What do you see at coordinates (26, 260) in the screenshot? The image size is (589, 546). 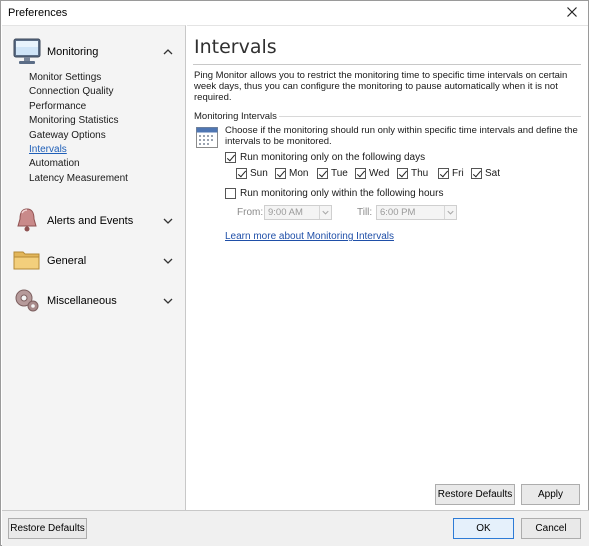 I see `folder-icon` at bounding box center [26, 260].